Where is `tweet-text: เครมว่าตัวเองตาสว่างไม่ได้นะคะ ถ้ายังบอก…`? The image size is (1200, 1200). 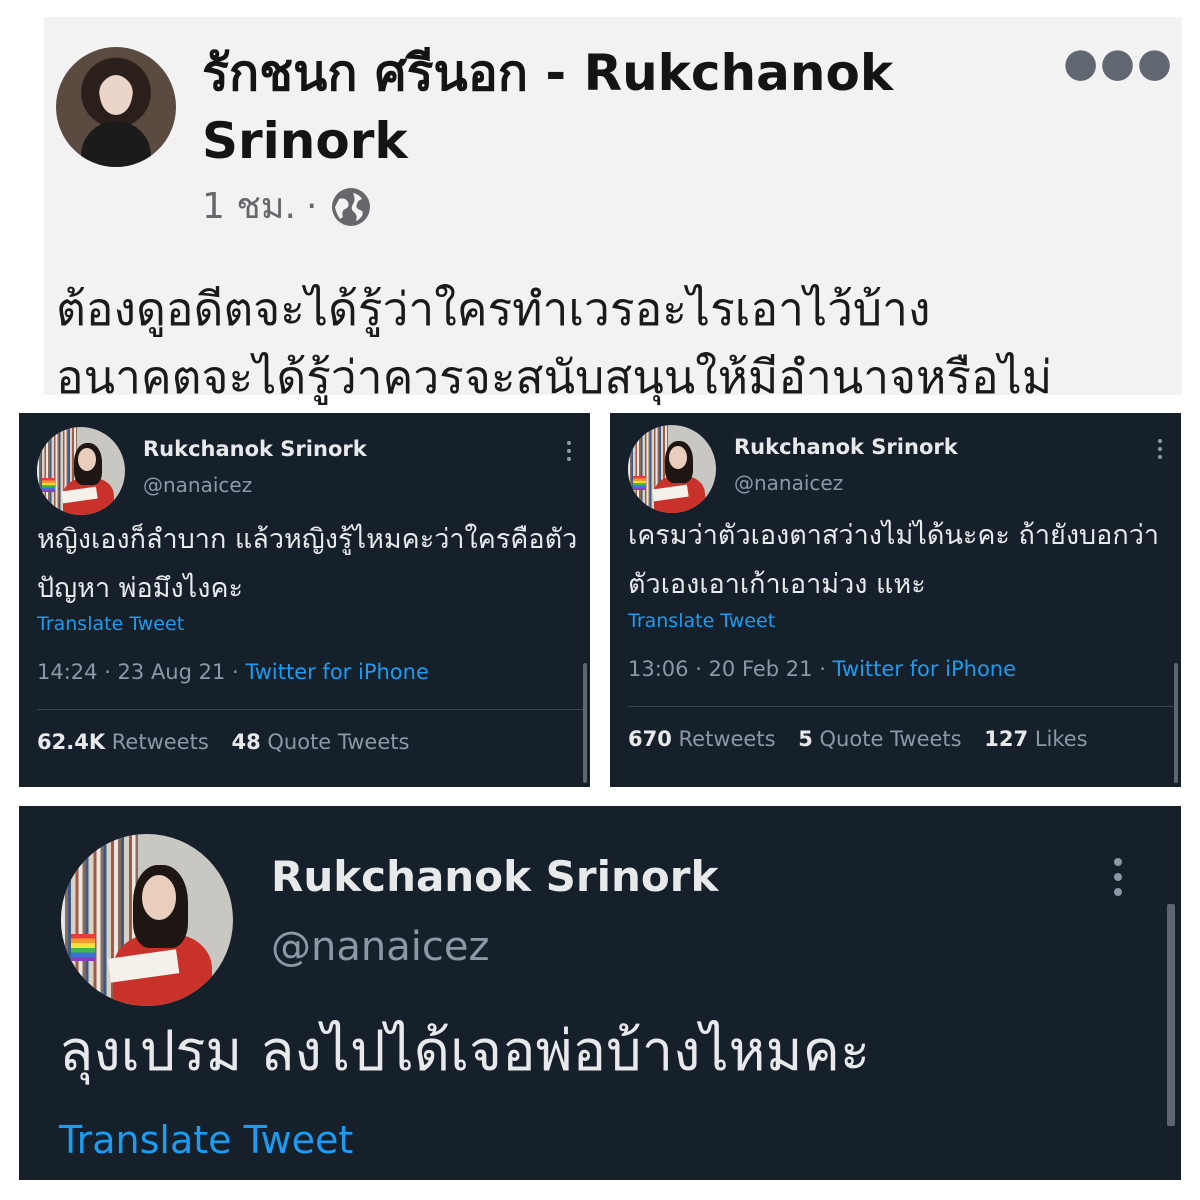 tweet-text: เครมว่าตัวเองตาสว่างไม่ได้นะคะ ถ้ายังบอก… is located at coordinates (894, 560).